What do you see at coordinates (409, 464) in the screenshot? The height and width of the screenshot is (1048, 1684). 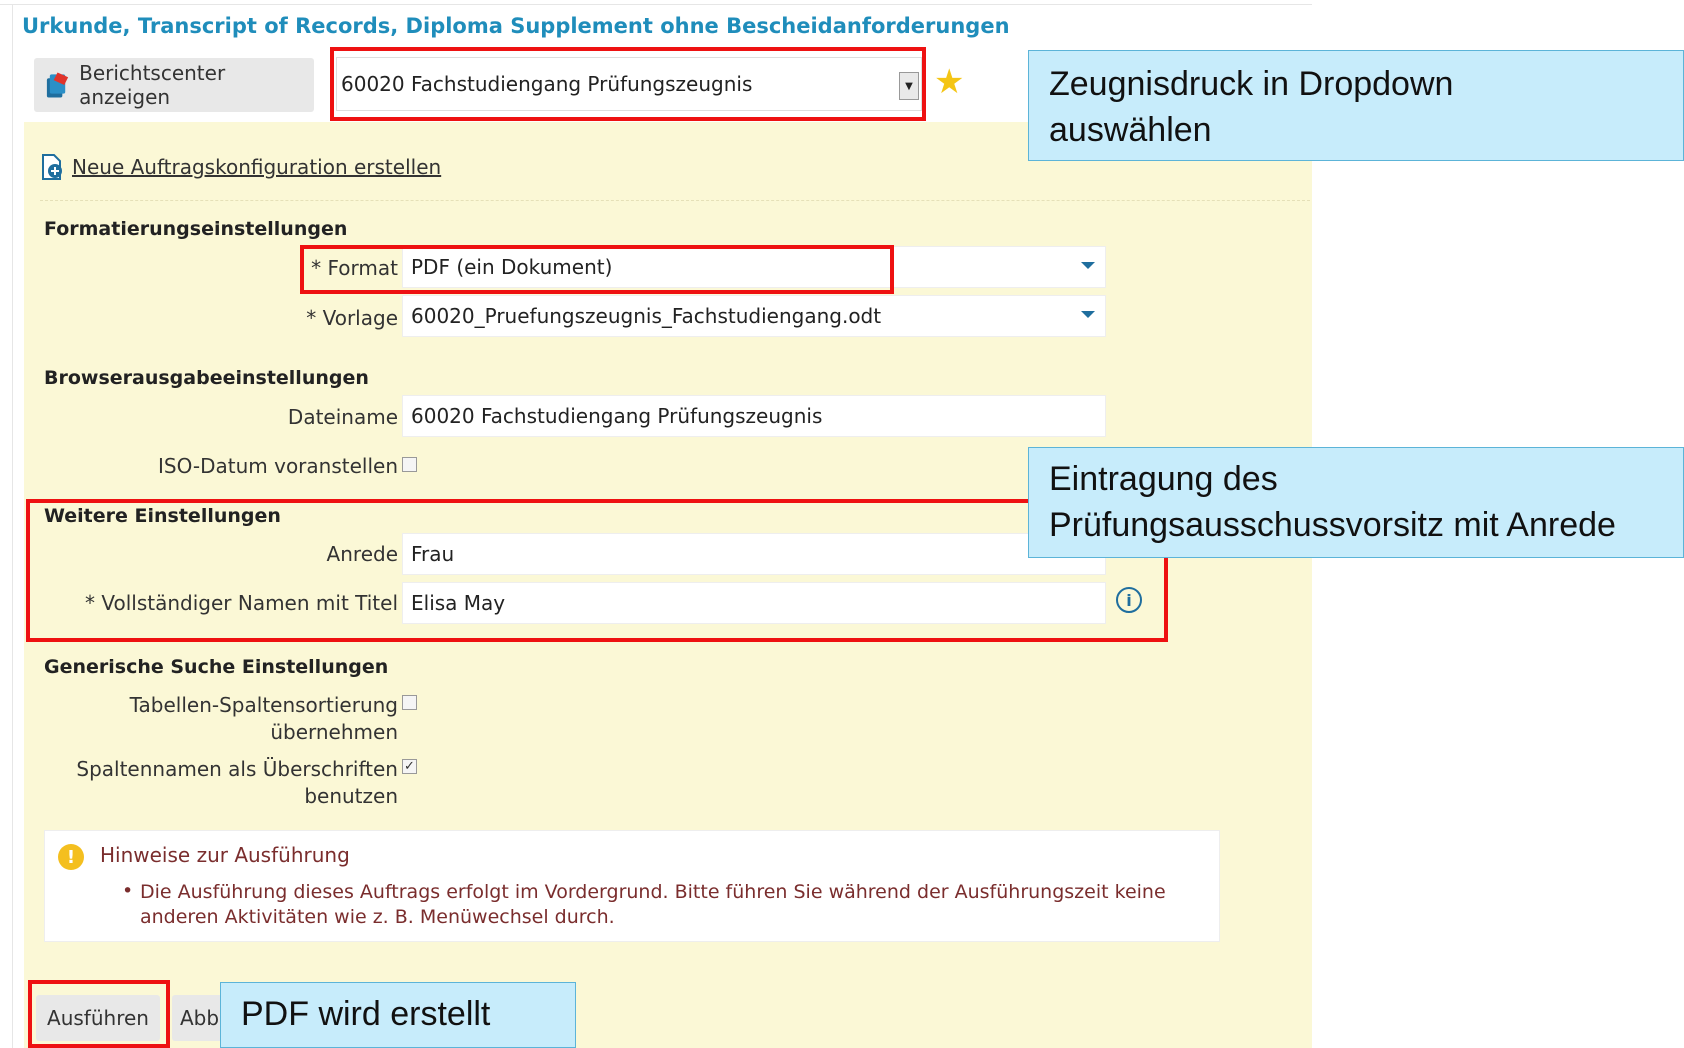 I see `iso-date-checkbox` at bounding box center [409, 464].